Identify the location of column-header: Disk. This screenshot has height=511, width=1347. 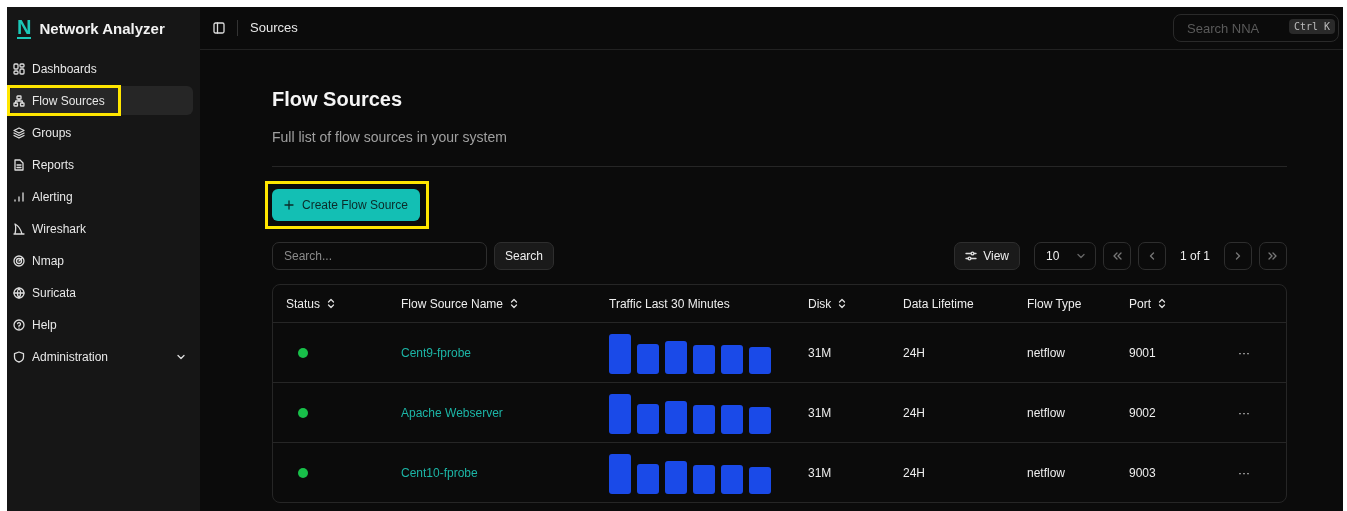
(820, 303).